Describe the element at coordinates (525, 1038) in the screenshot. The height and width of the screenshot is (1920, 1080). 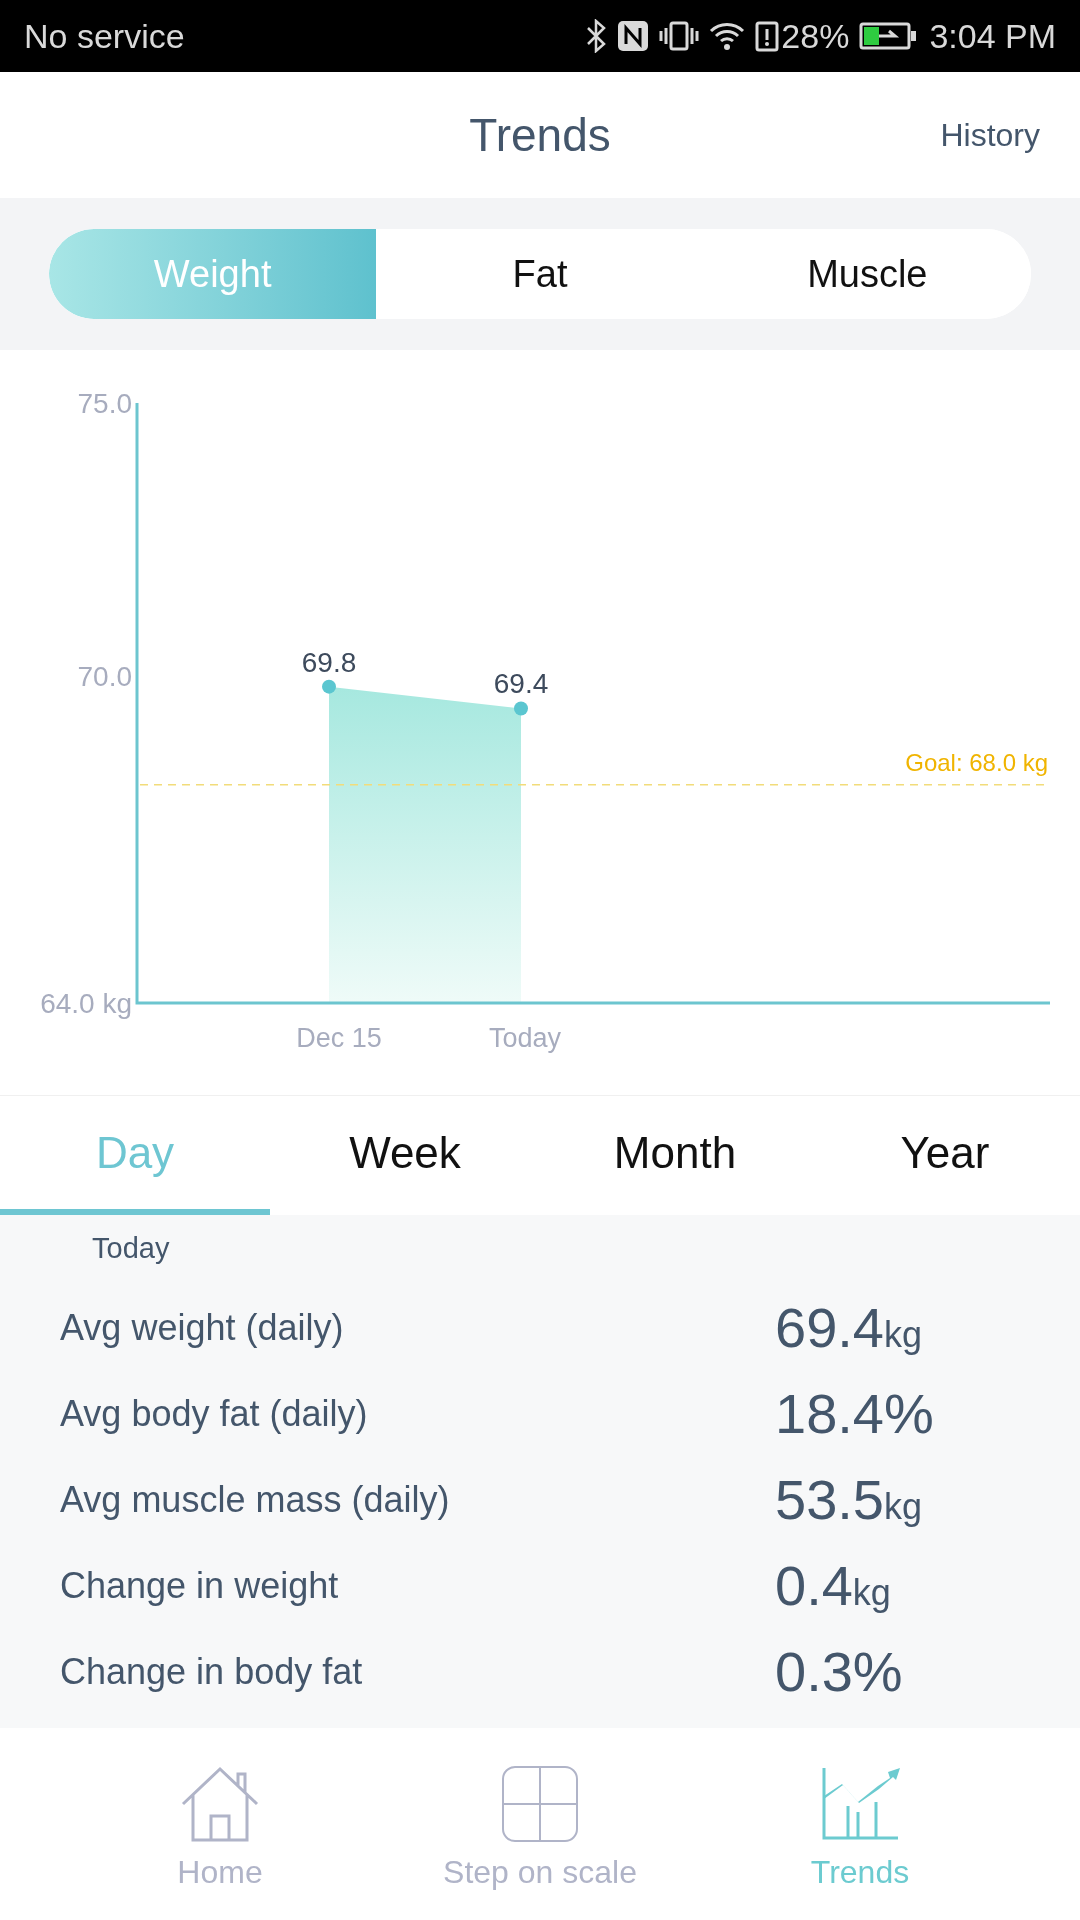
I see `x-axis-label: Today` at that location.